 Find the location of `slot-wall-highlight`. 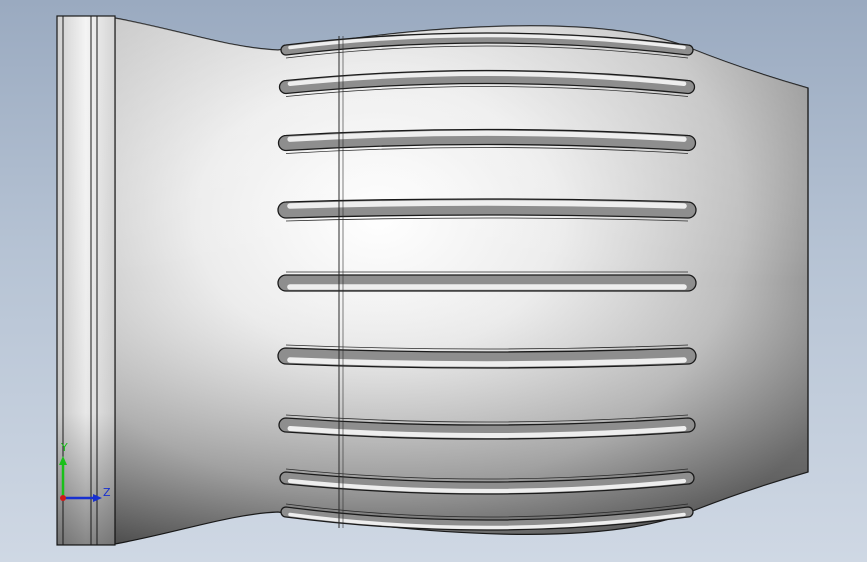

slot-wall-highlight is located at coordinates (487, 204).